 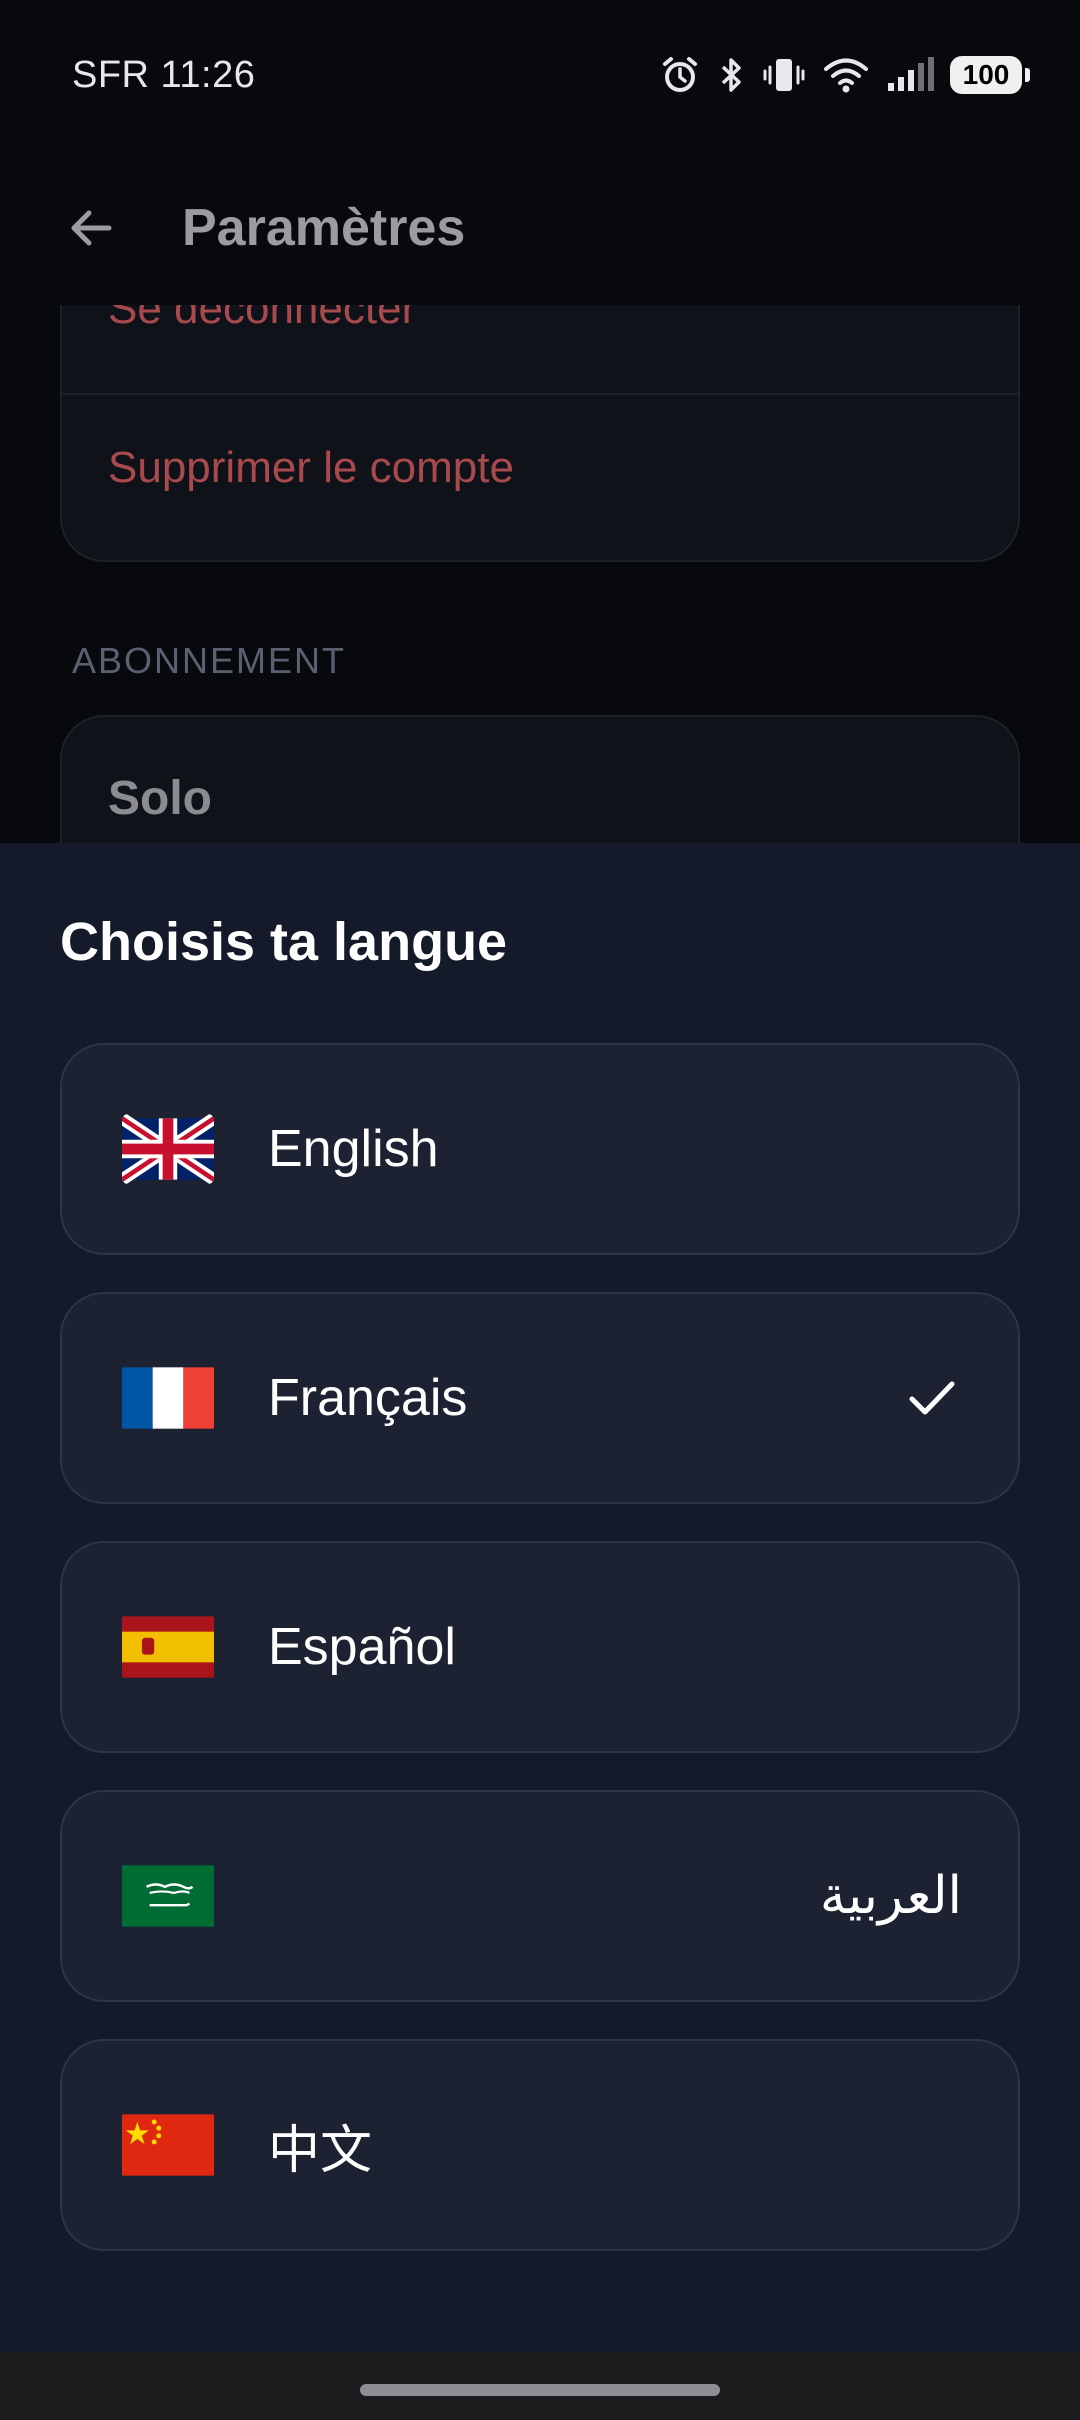 What do you see at coordinates (168, 2145) in the screenshot?
I see `china-flag-icon` at bounding box center [168, 2145].